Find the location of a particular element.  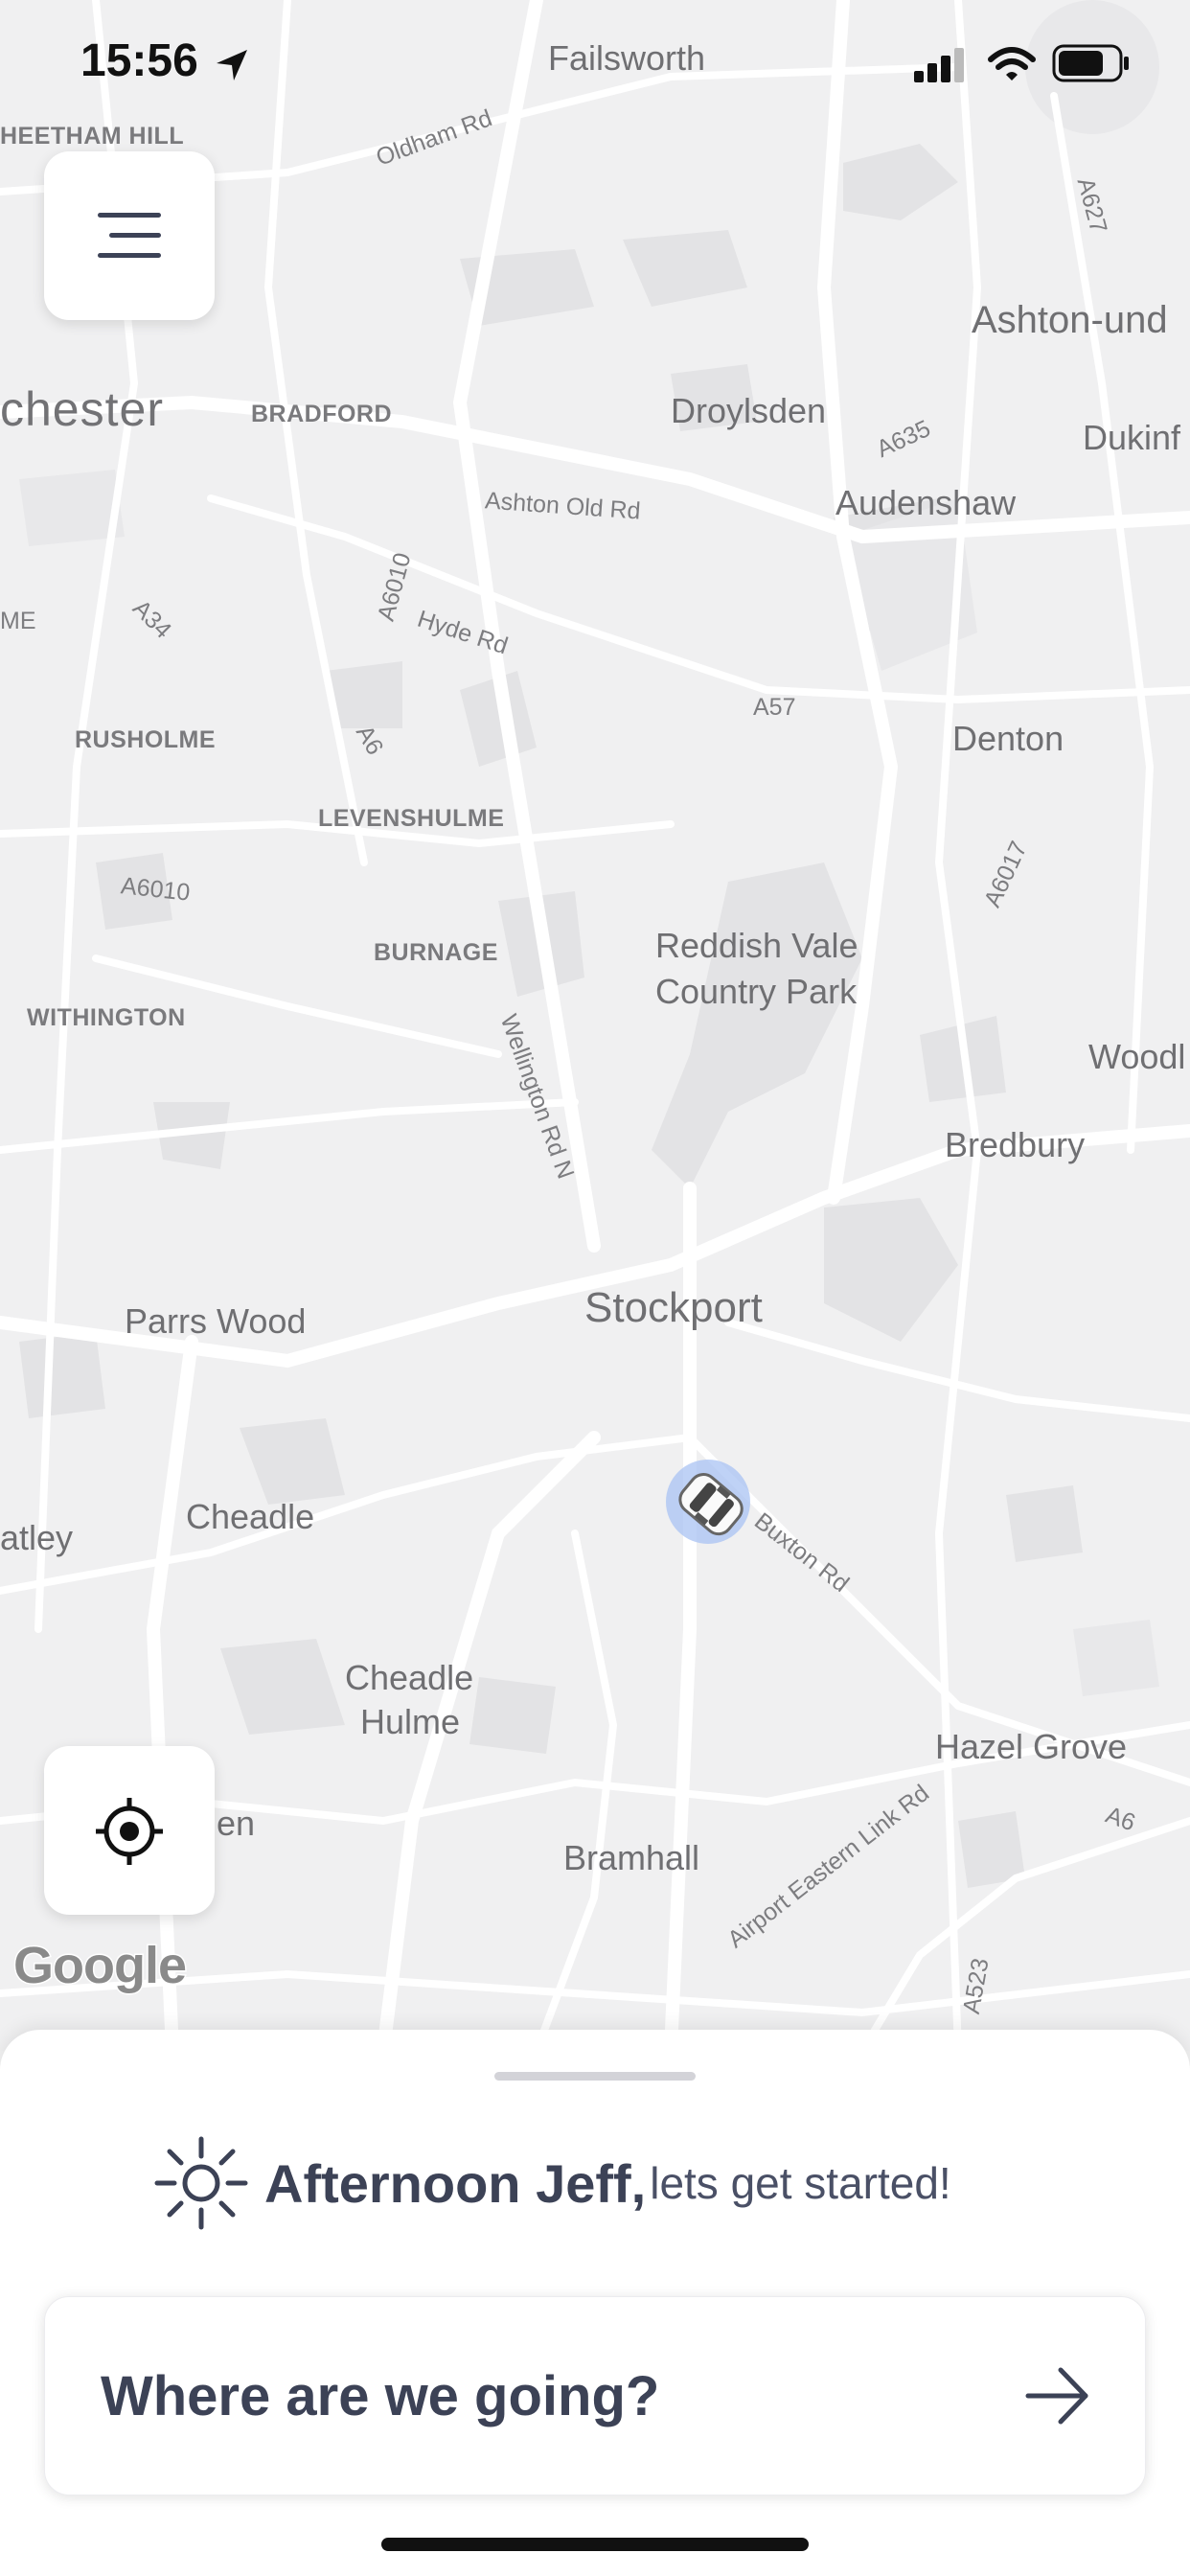

map-label-me: ME is located at coordinates (18, 621).